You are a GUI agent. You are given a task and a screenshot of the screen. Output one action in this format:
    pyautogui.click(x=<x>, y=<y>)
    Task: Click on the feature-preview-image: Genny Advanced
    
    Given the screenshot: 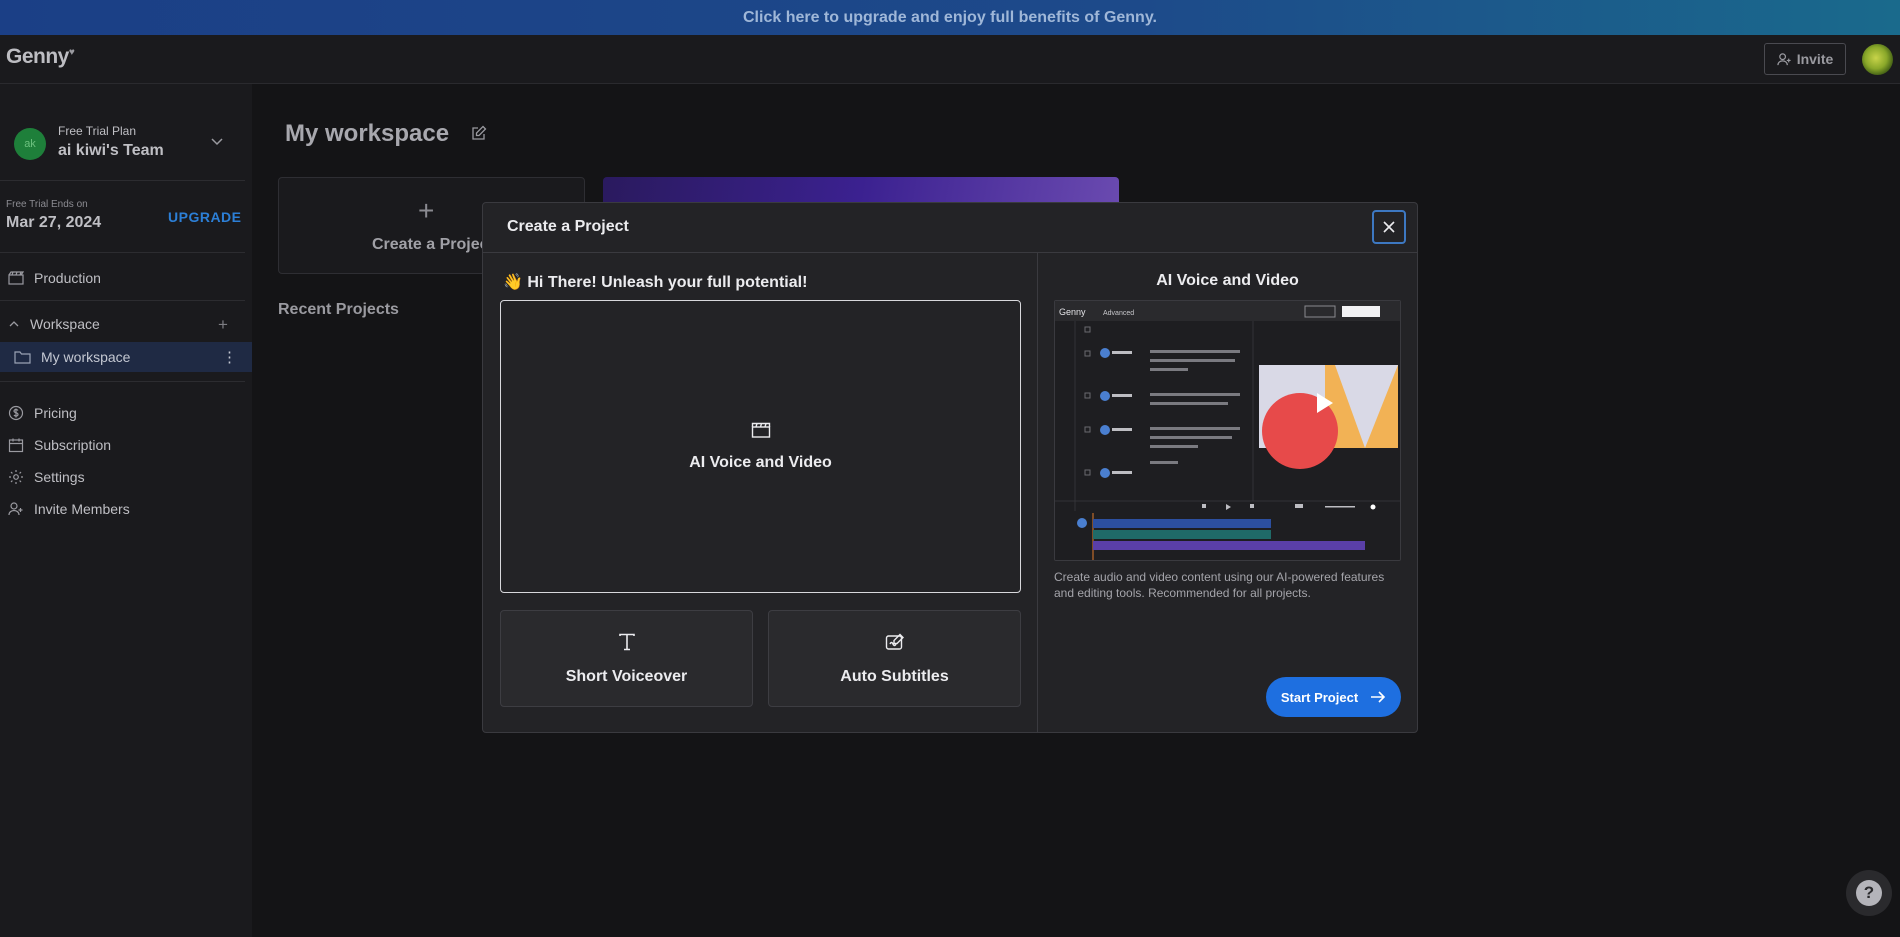 What is the action you would take?
    pyautogui.click(x=1227, y=430)
    